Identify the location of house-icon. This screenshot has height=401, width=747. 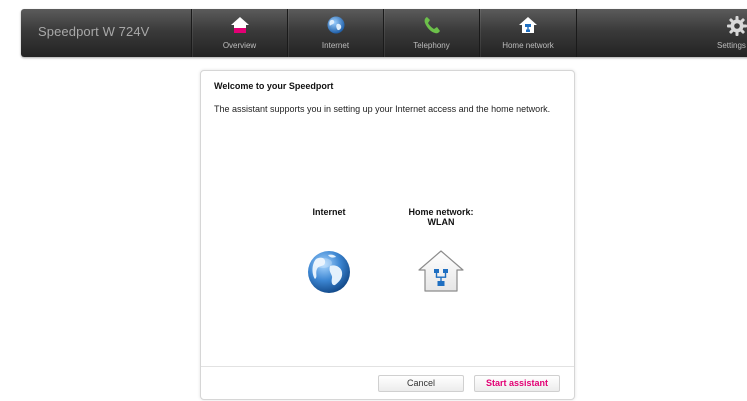
(239, 25).